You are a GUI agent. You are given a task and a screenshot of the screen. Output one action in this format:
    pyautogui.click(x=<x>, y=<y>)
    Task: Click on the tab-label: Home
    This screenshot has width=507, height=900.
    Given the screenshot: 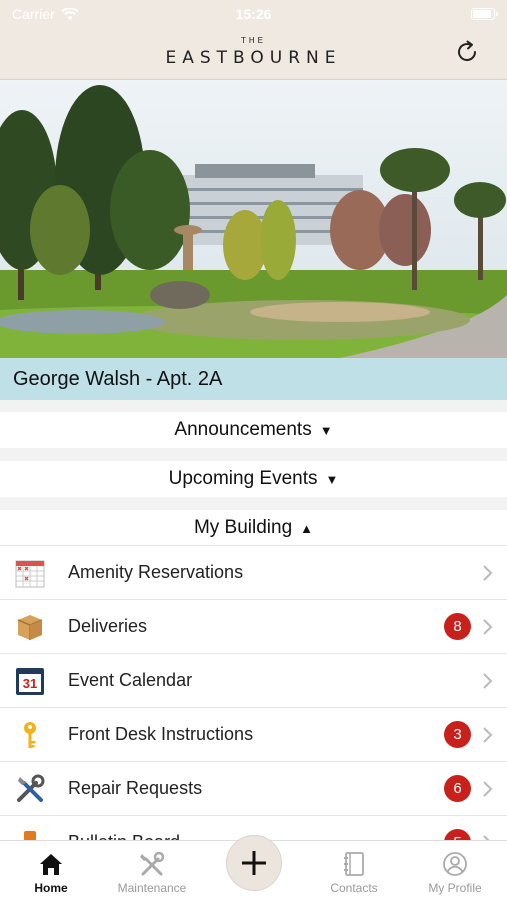 What is the action you would take?
    pyautogui.click(x=51, y=888)
    